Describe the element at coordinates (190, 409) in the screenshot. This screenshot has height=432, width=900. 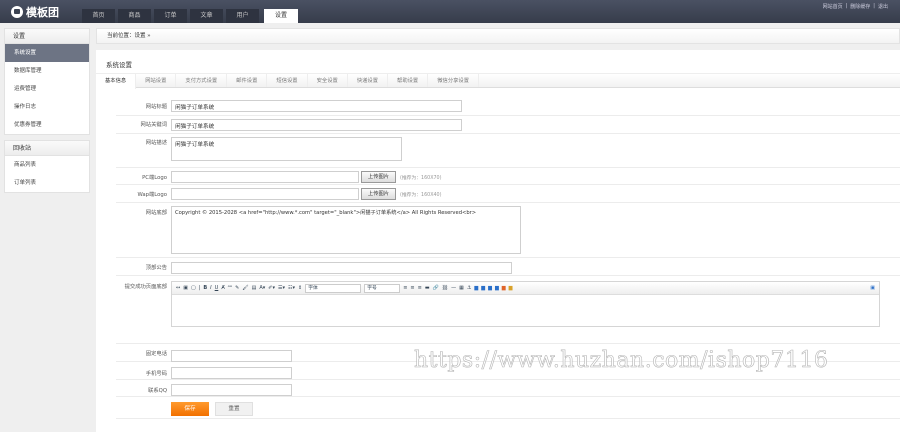
I see `save-button: 保存` at that location.